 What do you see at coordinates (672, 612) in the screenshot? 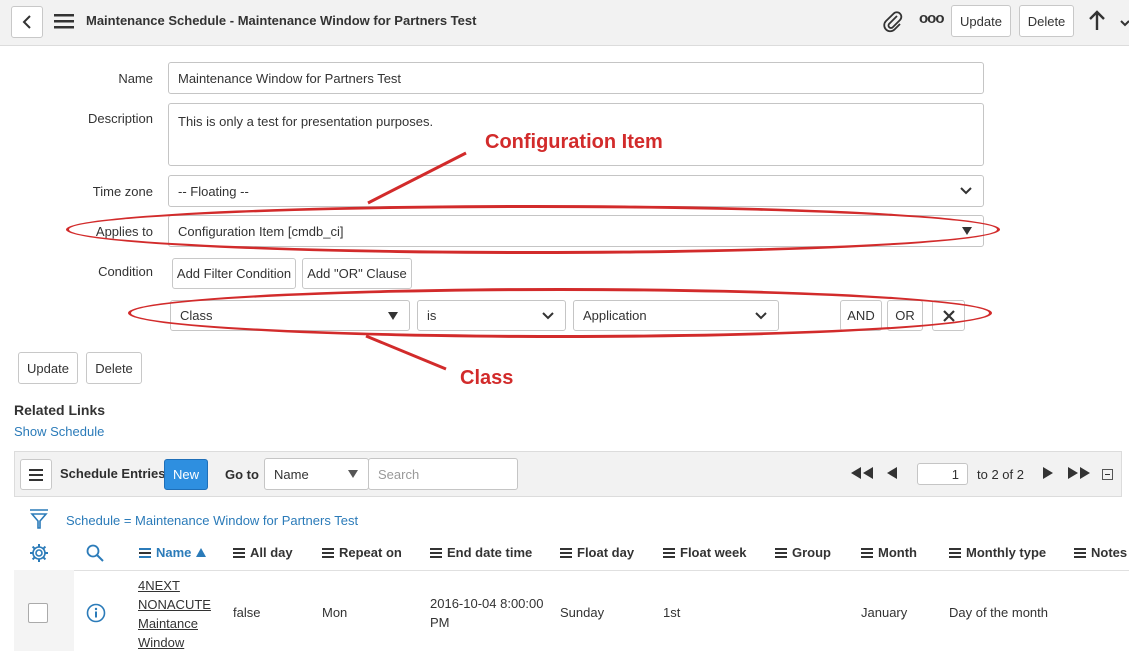
I see `row-float-week: 1st` at bounding box center [672, 612].